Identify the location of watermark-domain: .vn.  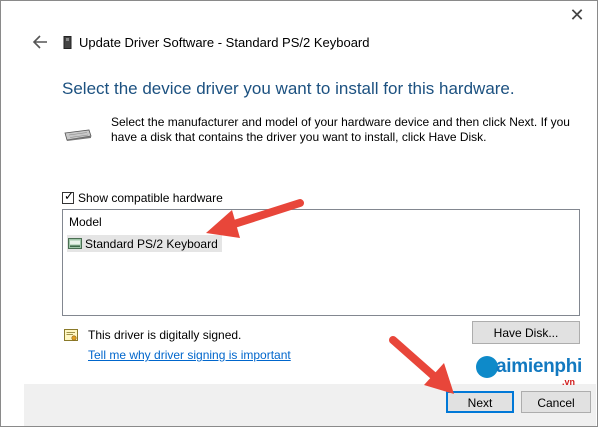
(569, 382).